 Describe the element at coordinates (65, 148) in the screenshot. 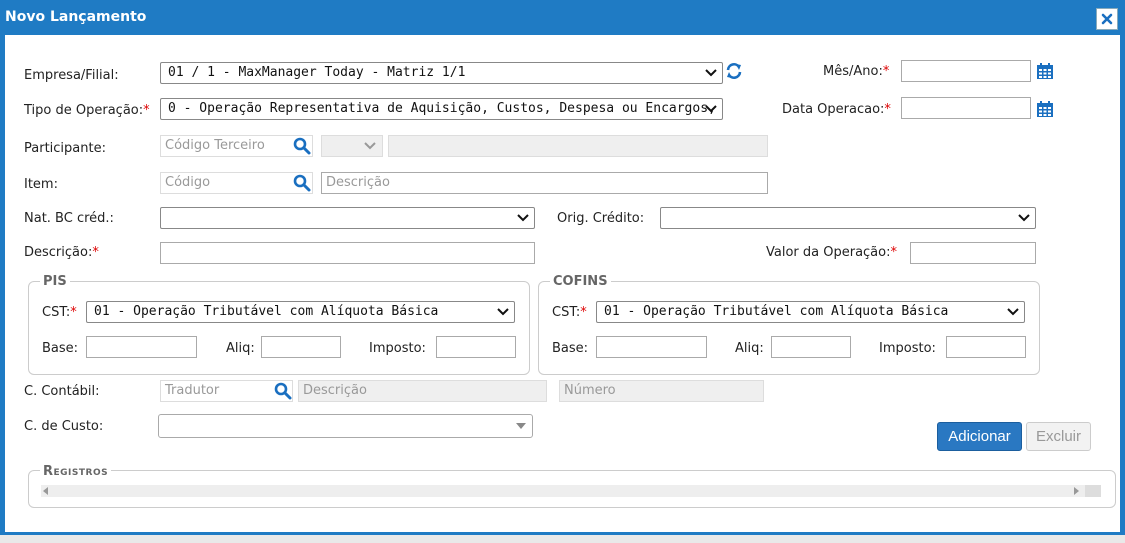

I see `participante-label: Participante:` at that location.